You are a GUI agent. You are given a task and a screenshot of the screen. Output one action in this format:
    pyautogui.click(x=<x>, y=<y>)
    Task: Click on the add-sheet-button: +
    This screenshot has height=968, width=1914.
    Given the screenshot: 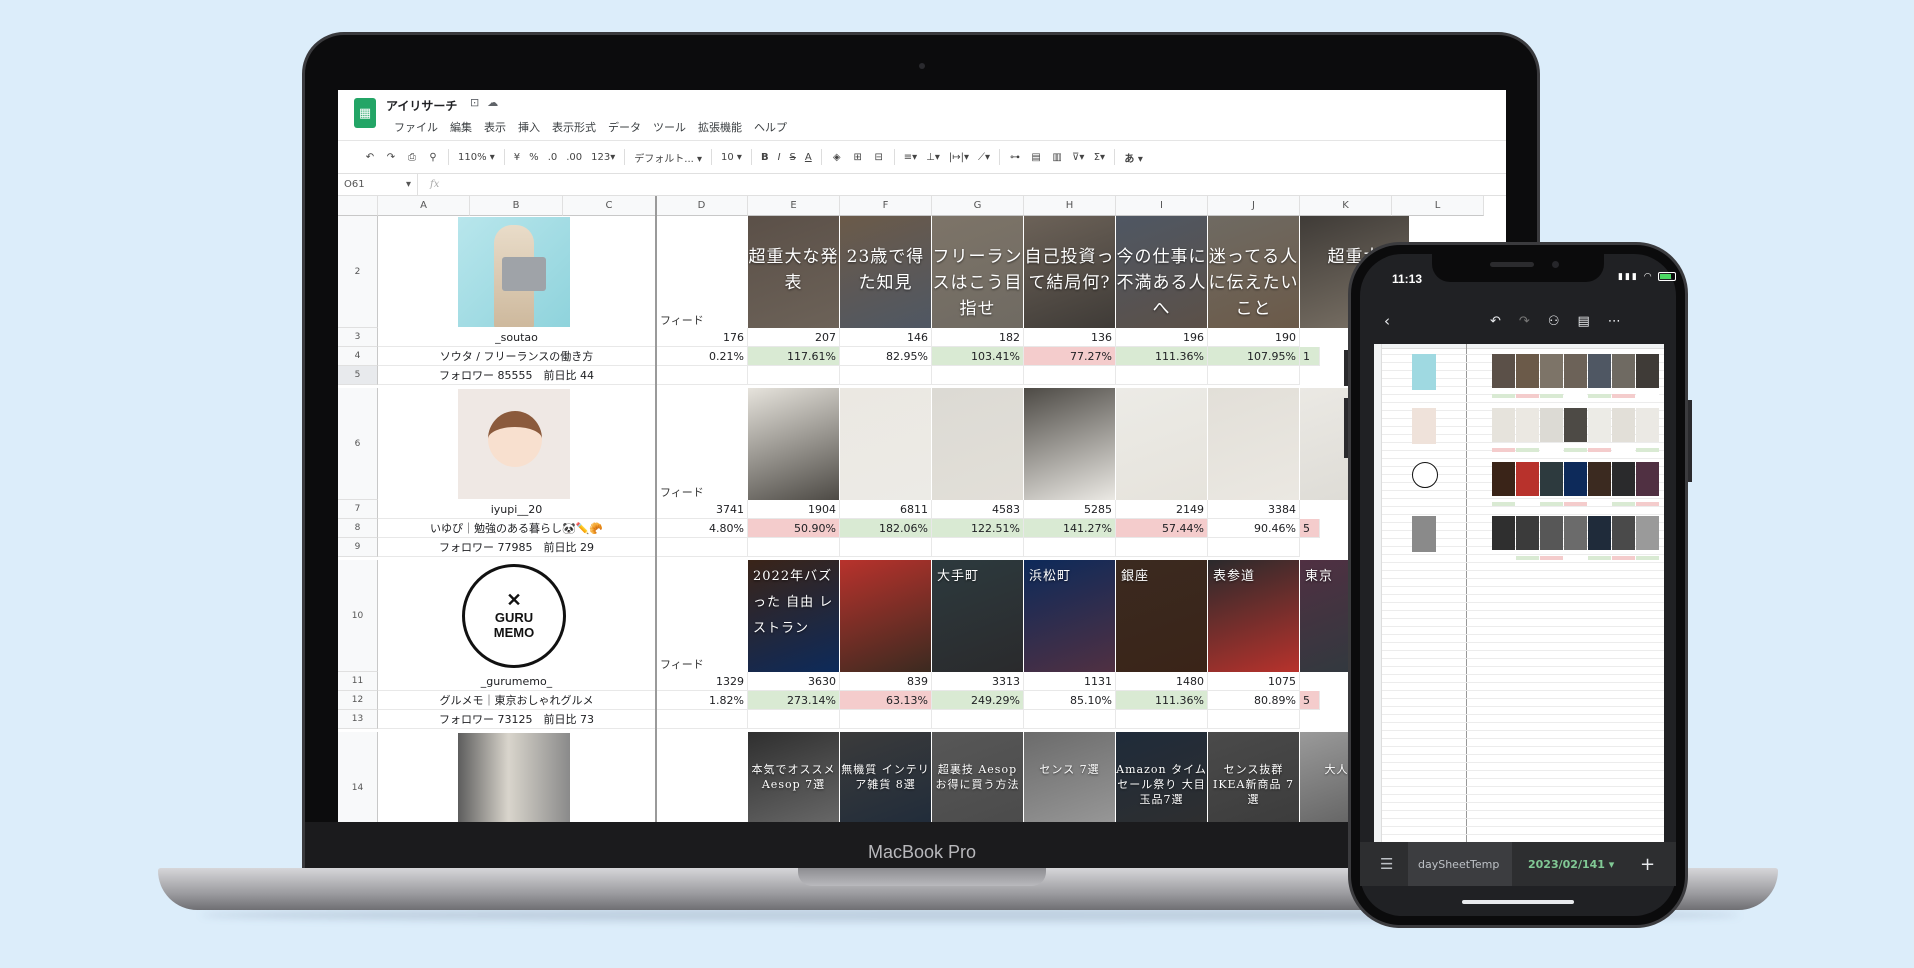 What is the action you would take?
    pyautogui.click(x=1647, y=864)
    